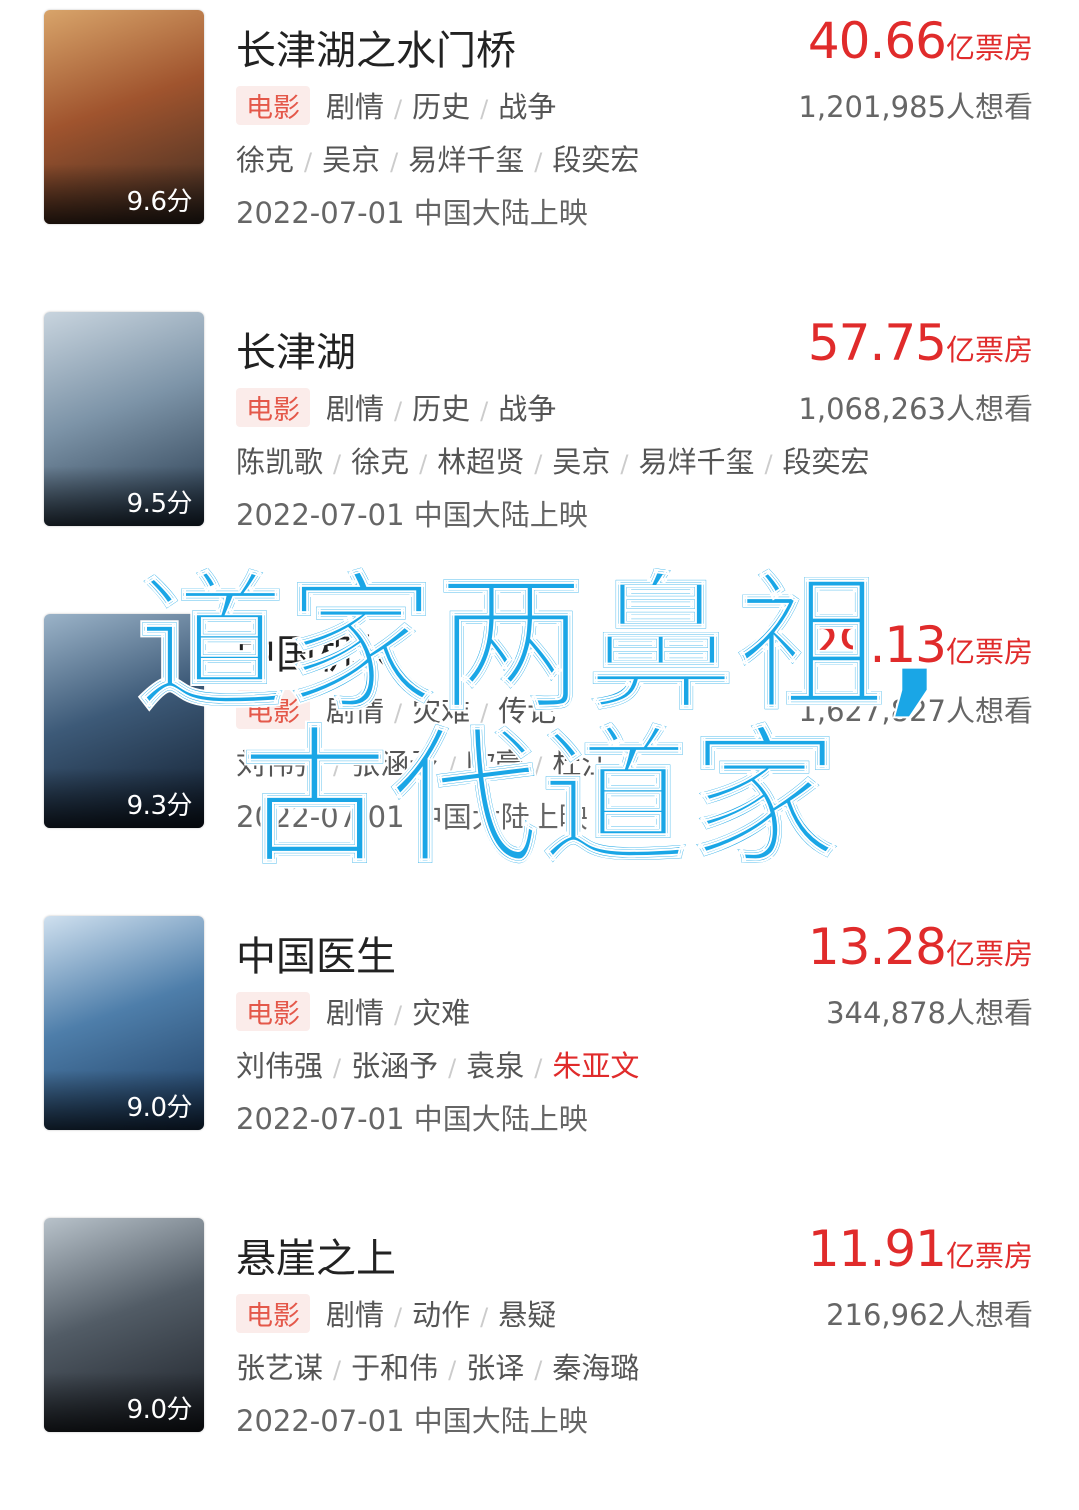 Image resolution: width=1079 pixels, height=1510 pixels. I want to click on genre: 灾难, so click(441, 1013).